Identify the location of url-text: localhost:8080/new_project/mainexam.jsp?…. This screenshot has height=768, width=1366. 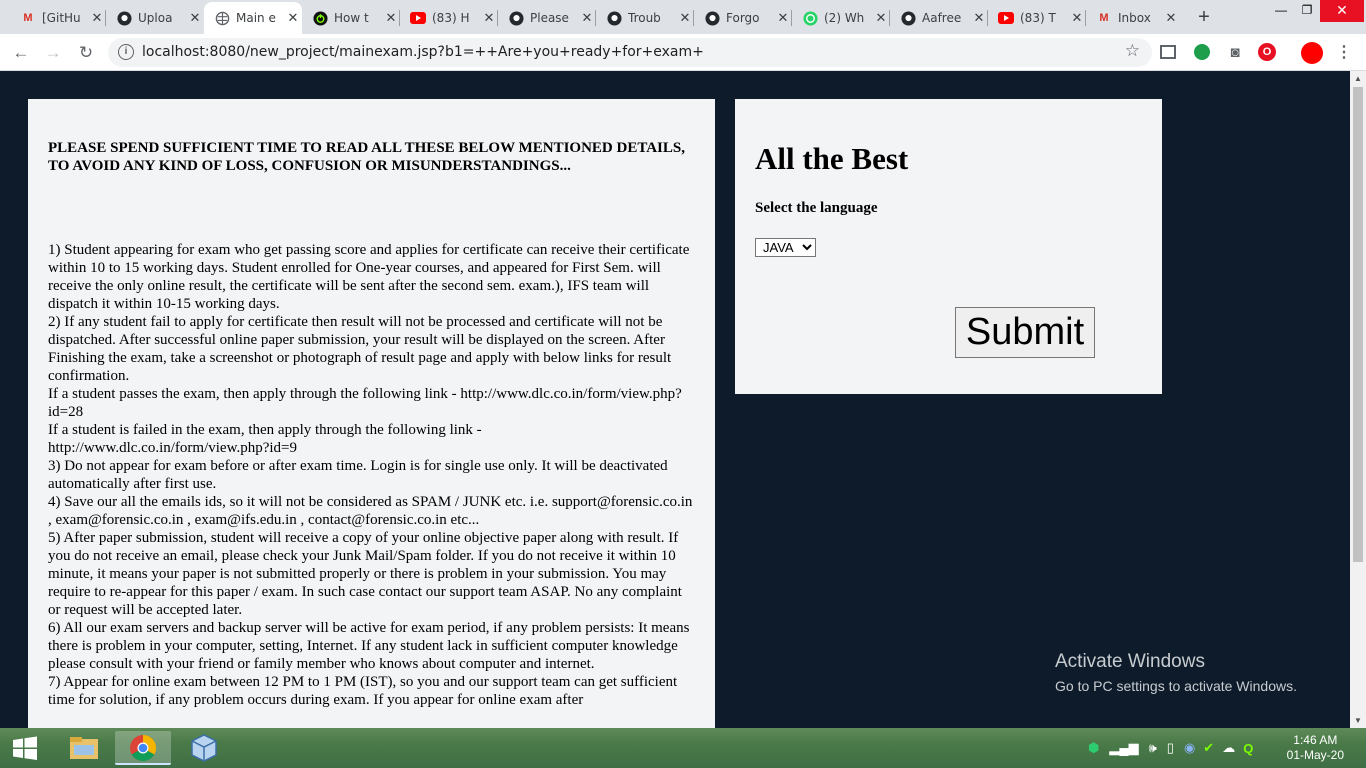
(423, 52).